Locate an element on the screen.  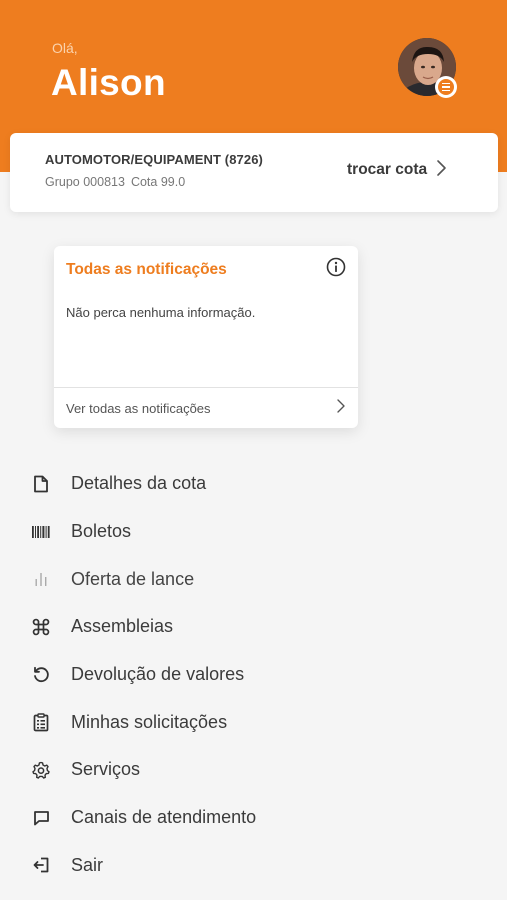
avatar is located at coordinates (427, 68).